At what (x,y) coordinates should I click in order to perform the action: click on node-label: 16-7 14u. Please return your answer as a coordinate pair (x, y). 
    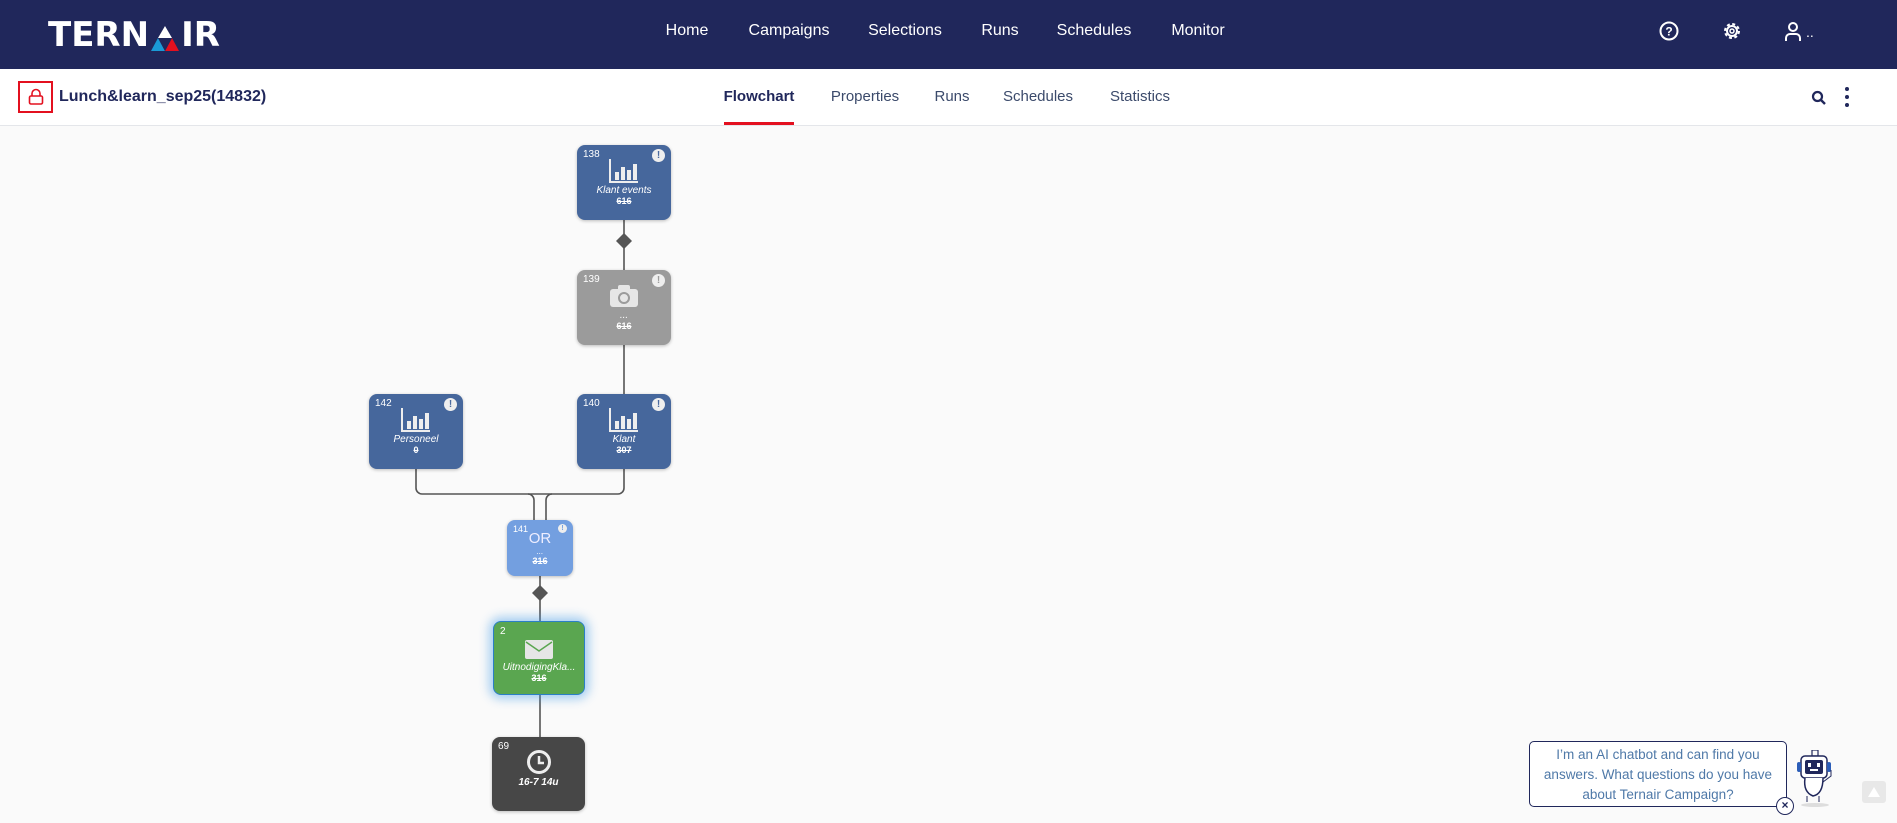
    Looking at the image, I should click on (538, 782).